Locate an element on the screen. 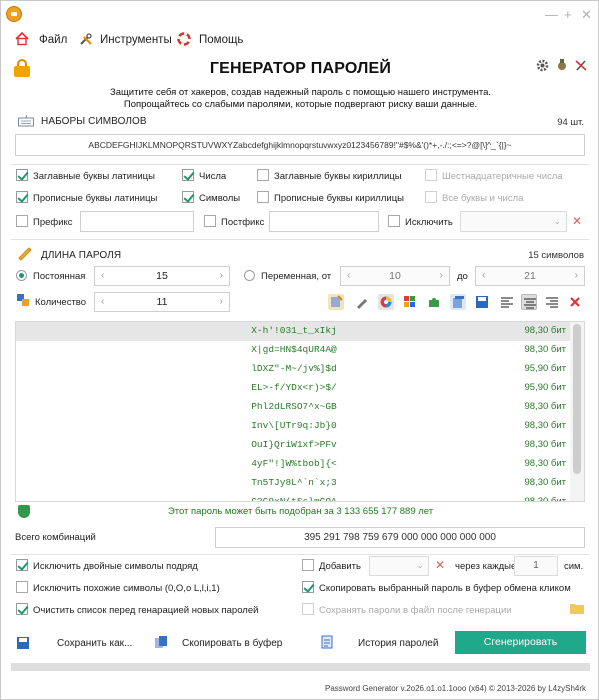 This screenshot has width=599, height=700. palette-icon is located at coordinates (410, 302).